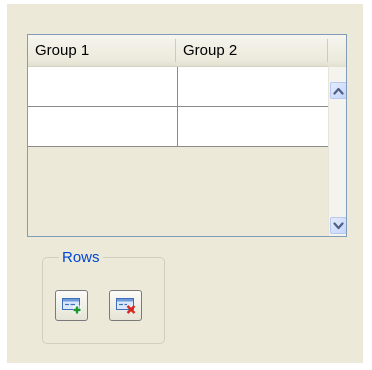 This screenshot has height=370, width=372. I want to click on column-header-group-2: Group 2, so click(252, 50).